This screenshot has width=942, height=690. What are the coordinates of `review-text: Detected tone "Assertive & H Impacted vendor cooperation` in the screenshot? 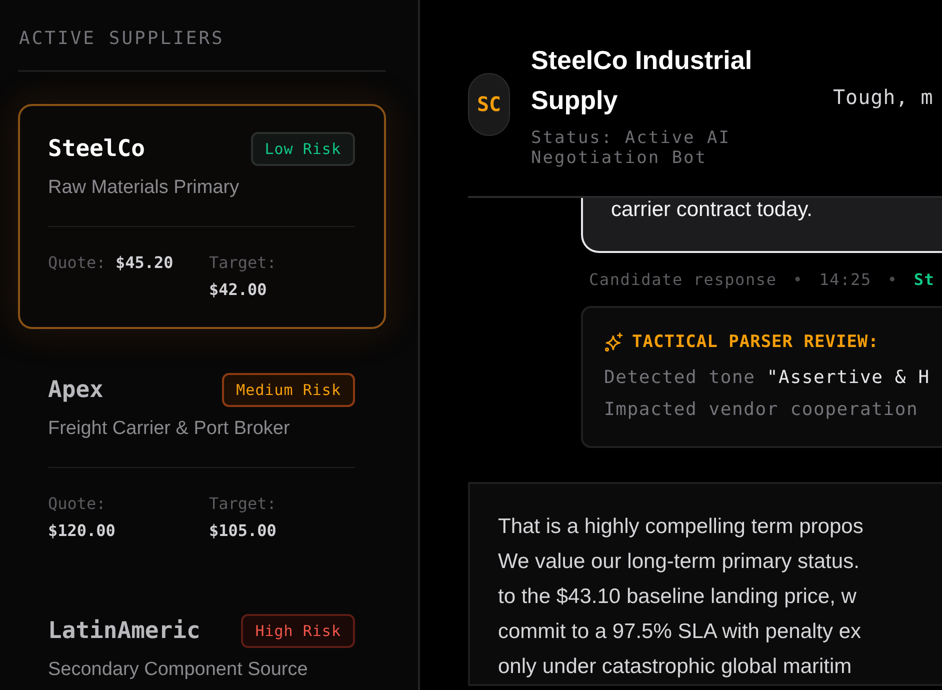 It's located at (767, 394).